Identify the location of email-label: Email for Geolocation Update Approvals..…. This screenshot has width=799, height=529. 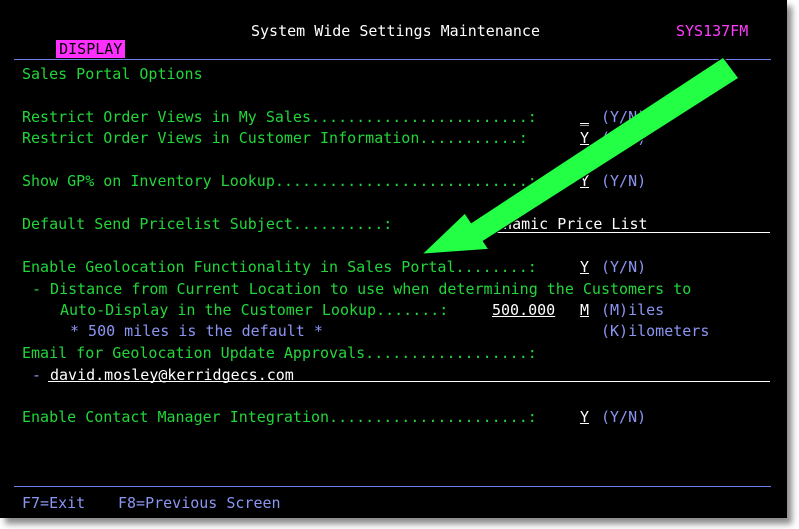
(279, 353).